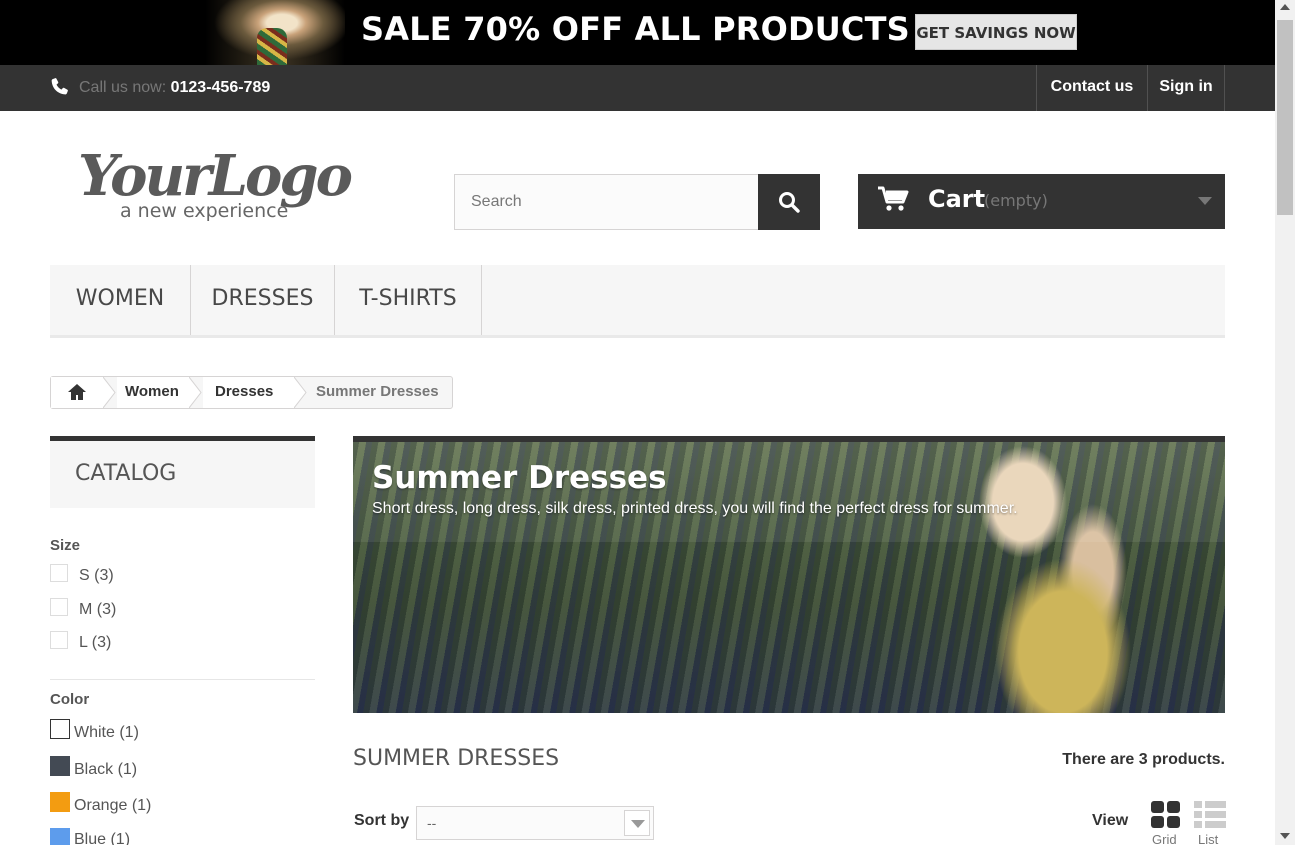 The image size is (1295, 845). I want to click on color-blue-swatch, so click(60, 836).